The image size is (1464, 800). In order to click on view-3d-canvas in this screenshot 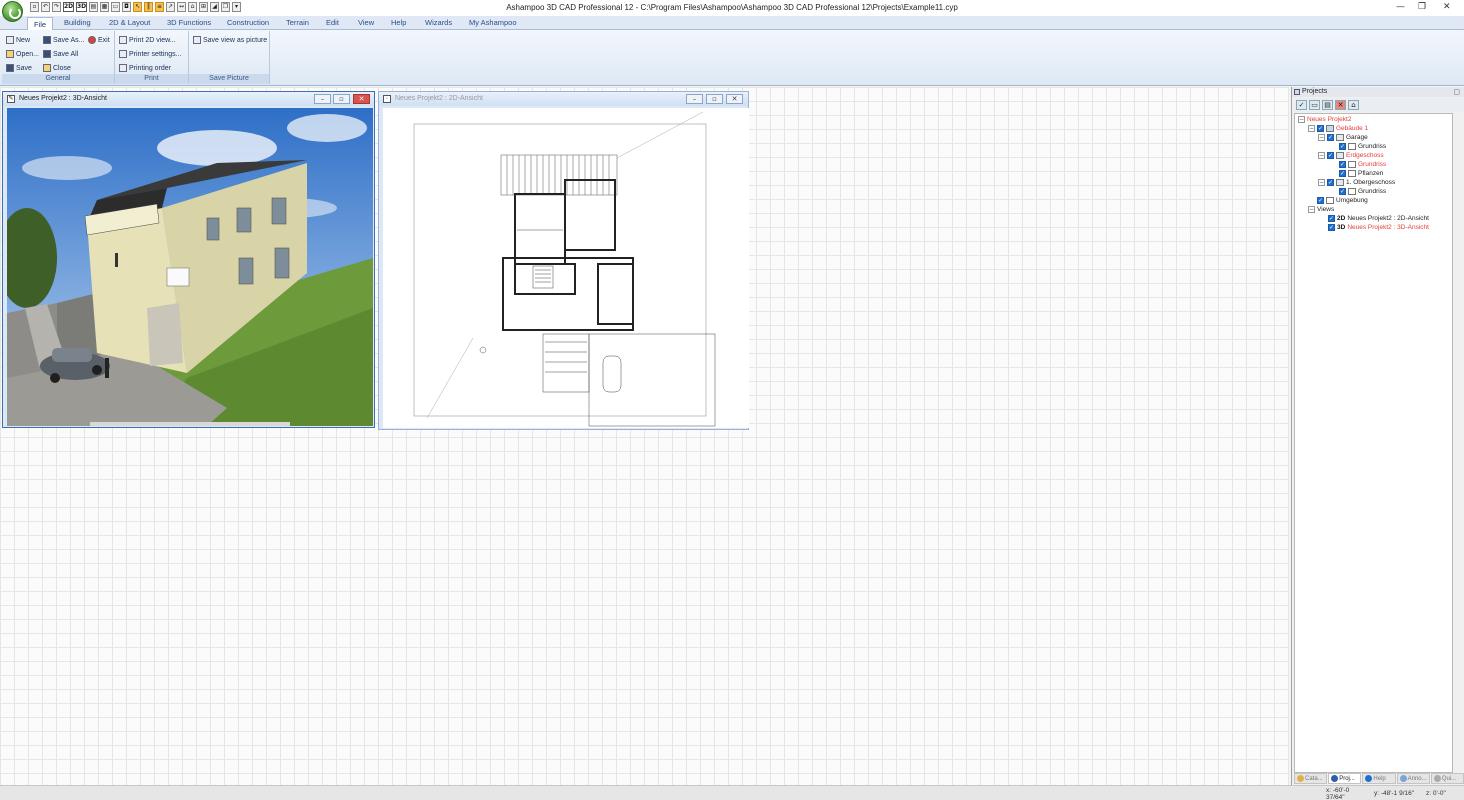, I will do `click(190, 267)`.